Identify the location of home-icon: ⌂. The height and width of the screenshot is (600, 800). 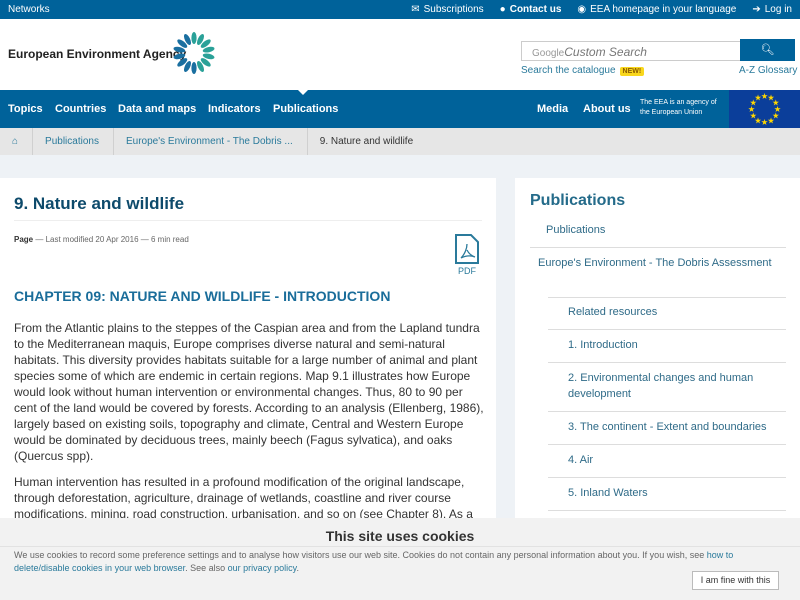
(17, 141).